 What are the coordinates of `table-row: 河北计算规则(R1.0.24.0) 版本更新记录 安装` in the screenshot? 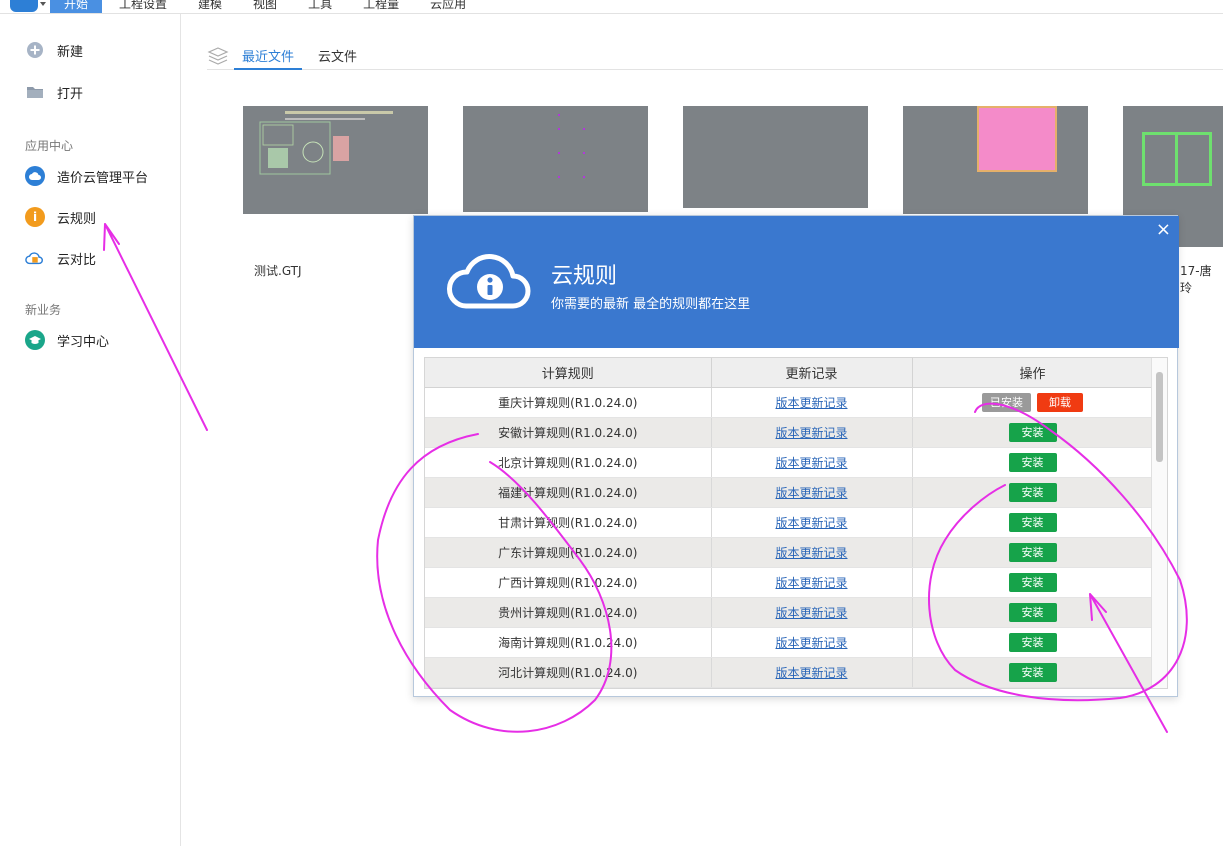 It's located at (789, 672).